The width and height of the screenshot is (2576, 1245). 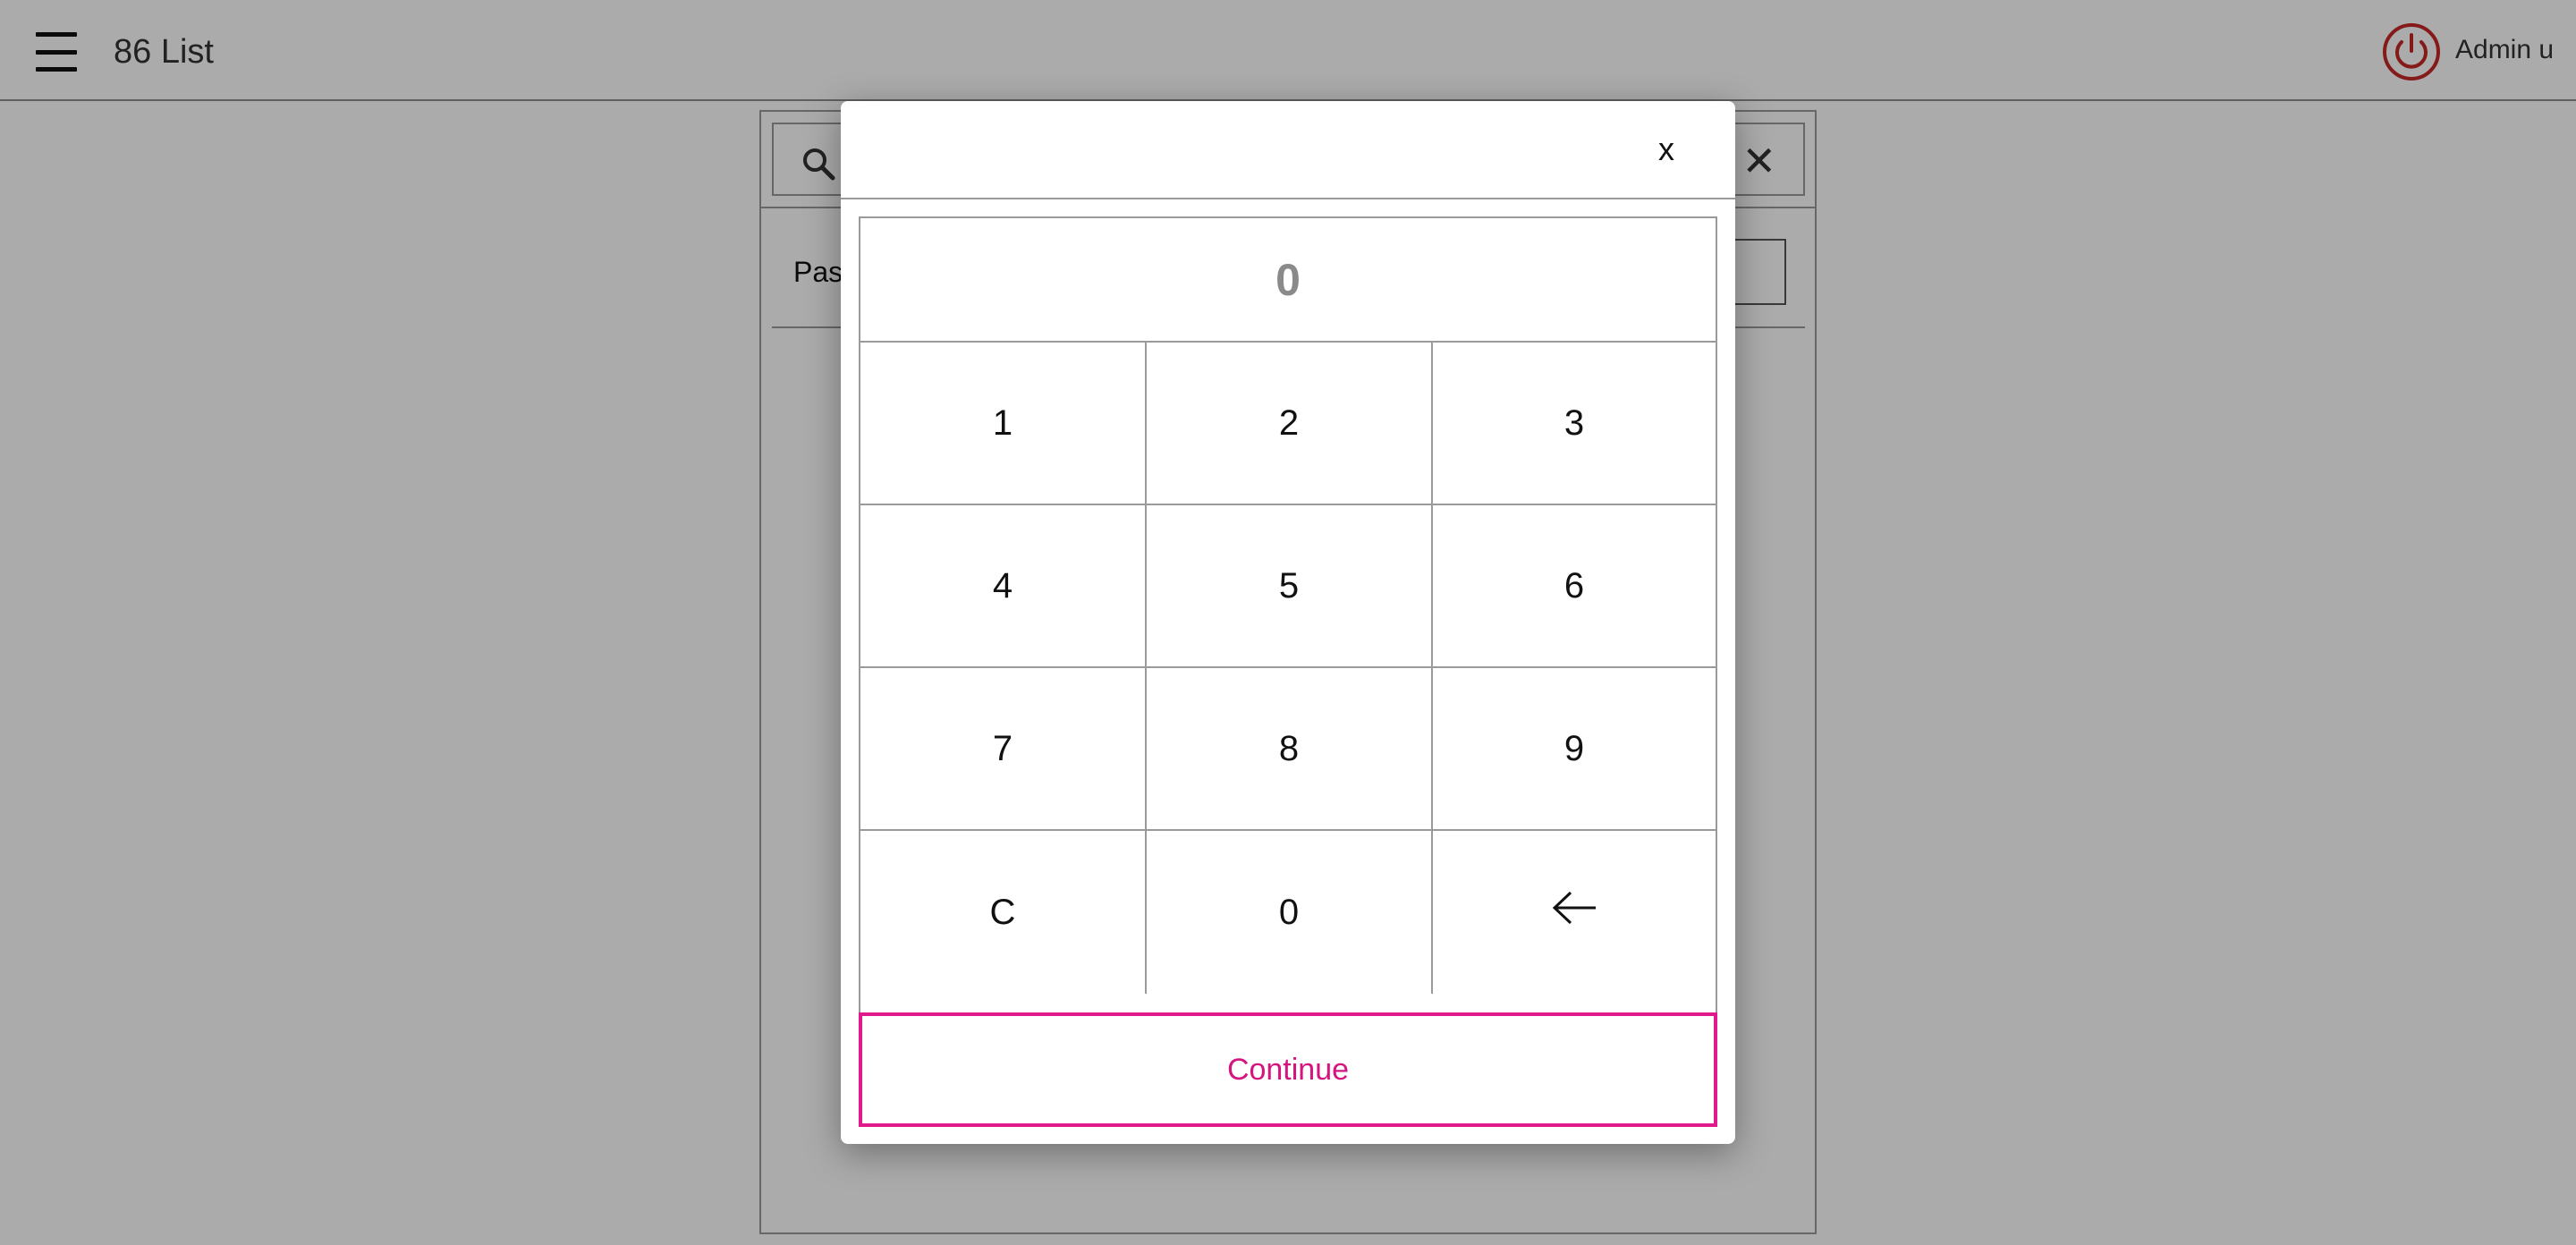 I want to click on key-9: 9, so click(x=1574, y=749).